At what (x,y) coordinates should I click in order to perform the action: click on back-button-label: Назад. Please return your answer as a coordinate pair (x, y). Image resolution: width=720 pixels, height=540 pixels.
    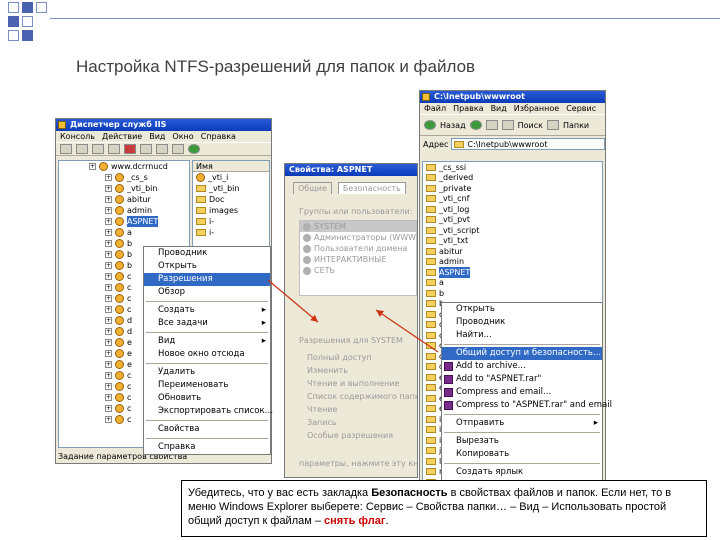
    Looking at the image, I should click on (453, 125).